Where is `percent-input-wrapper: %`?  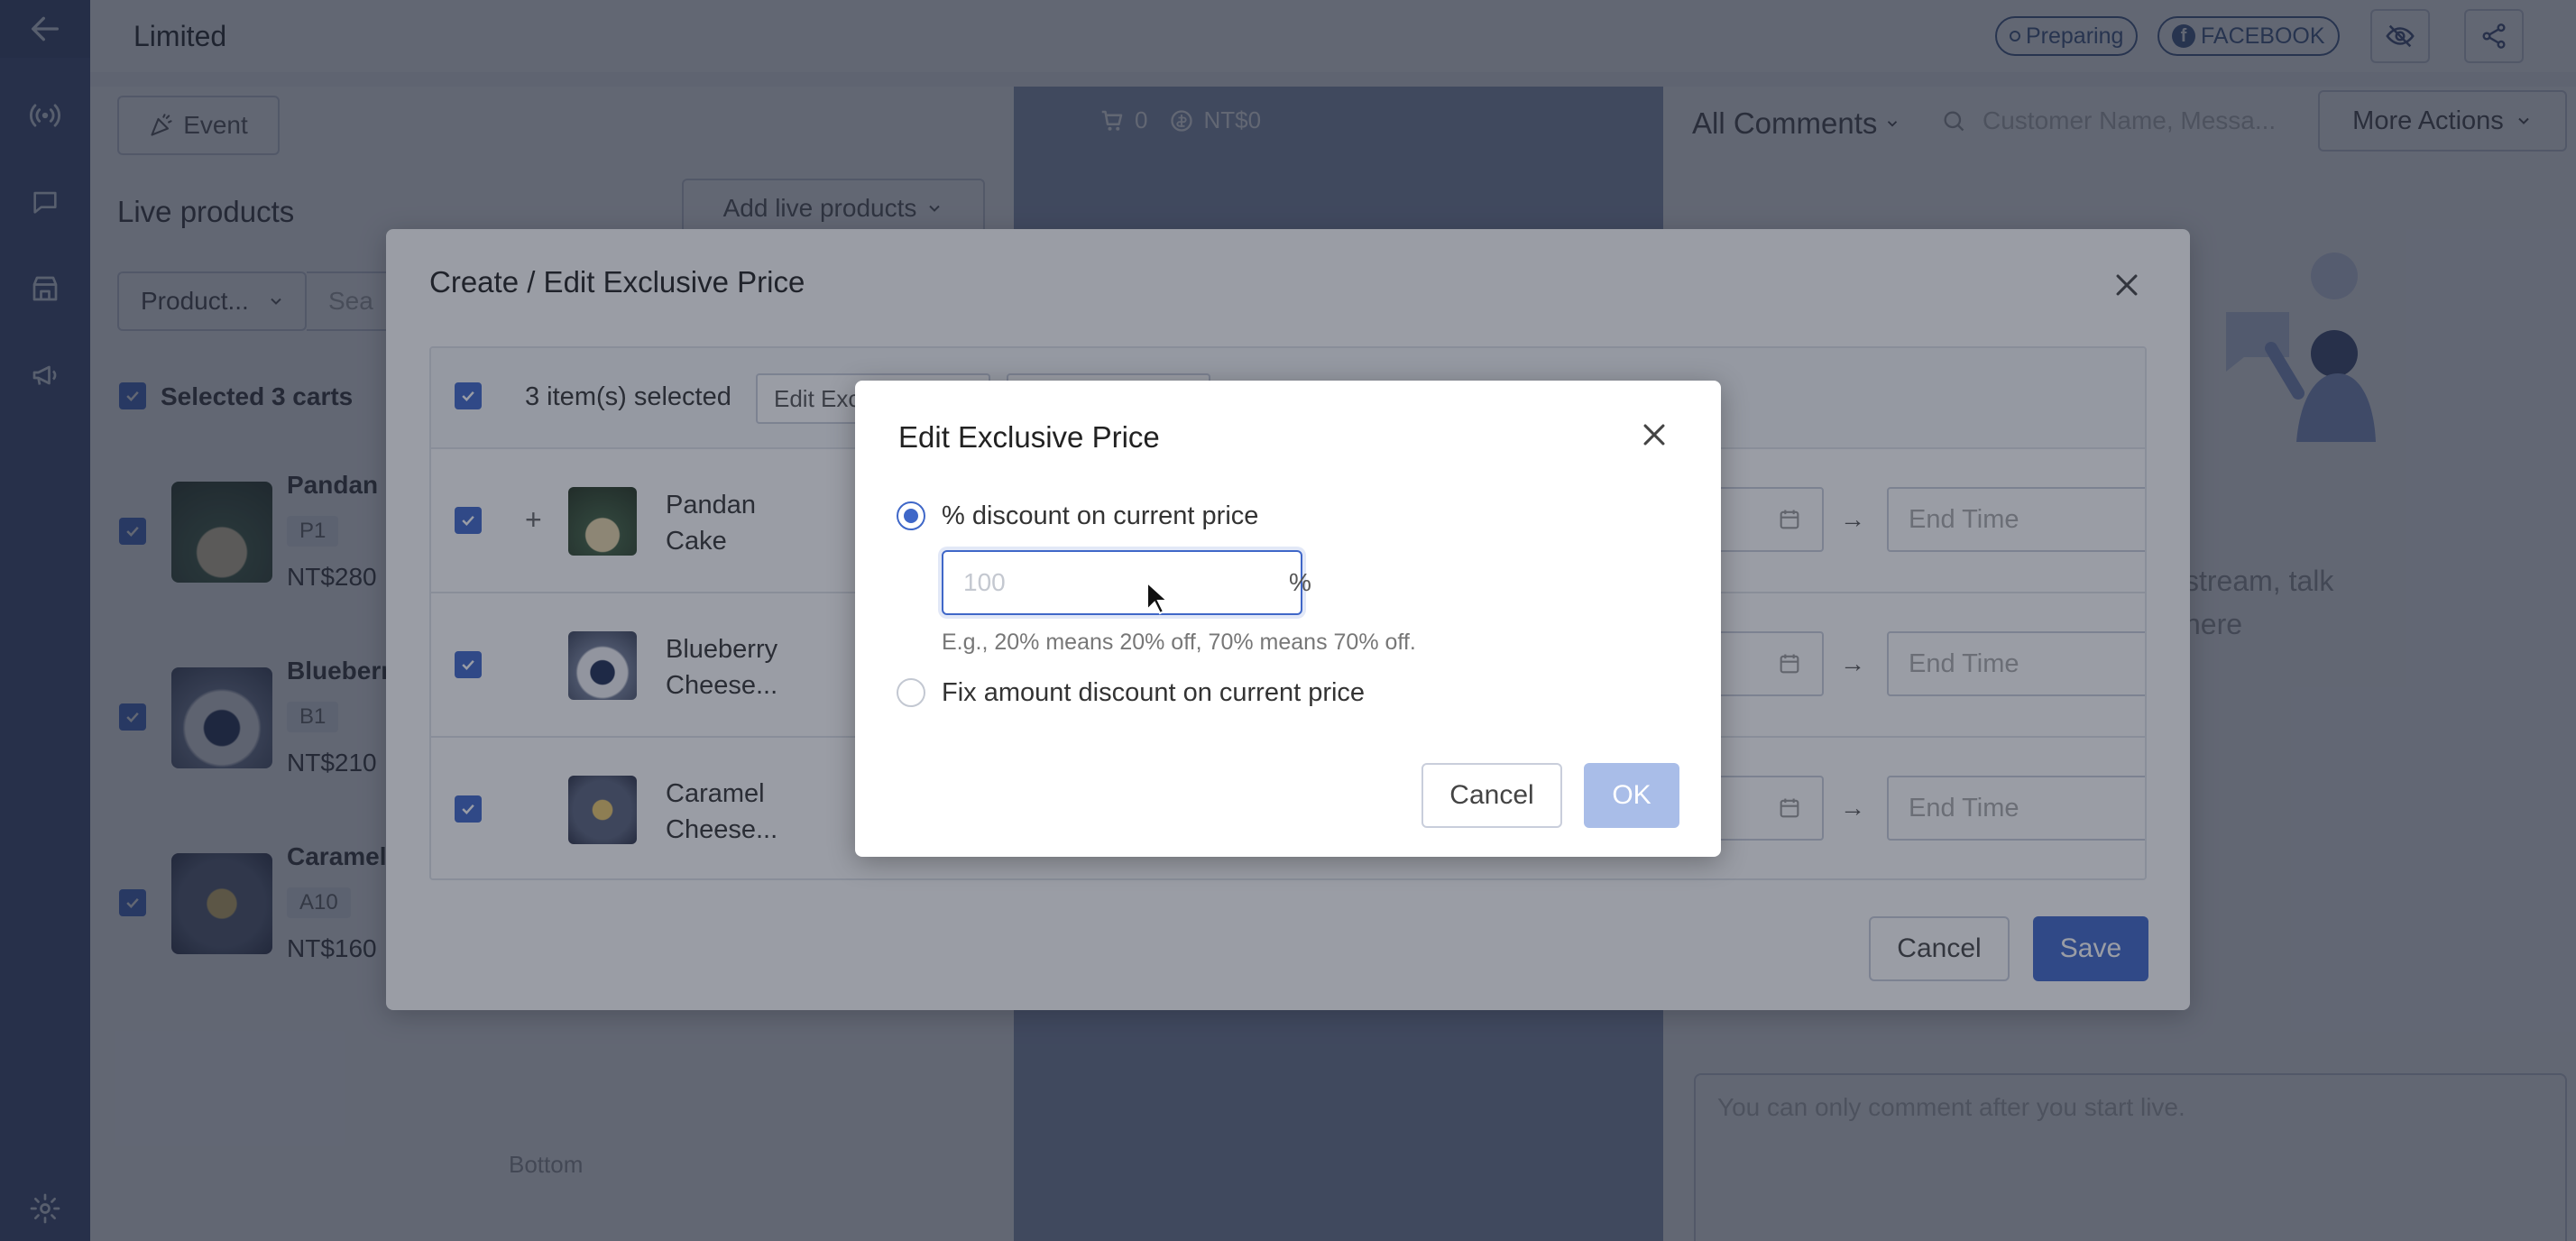
percent-input-wrapper: % is located at coordinates (1126, 582).